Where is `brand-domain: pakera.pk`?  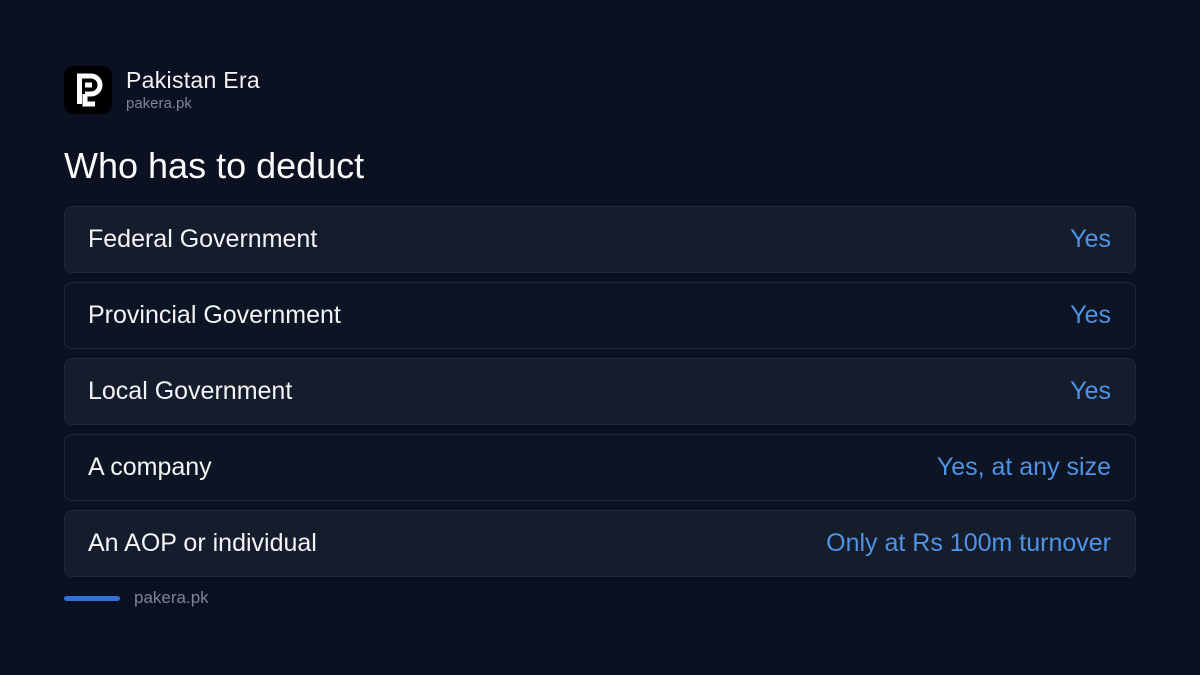
brand-domain: pakera.pk is located at coordinates (159, 103).